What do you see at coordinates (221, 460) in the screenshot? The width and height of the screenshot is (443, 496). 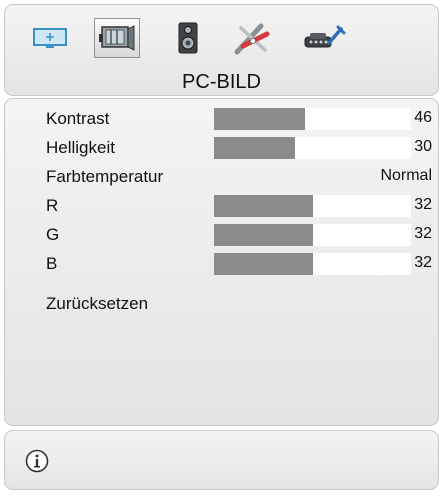 I see `info-bar` at bounding box center [221, 460].